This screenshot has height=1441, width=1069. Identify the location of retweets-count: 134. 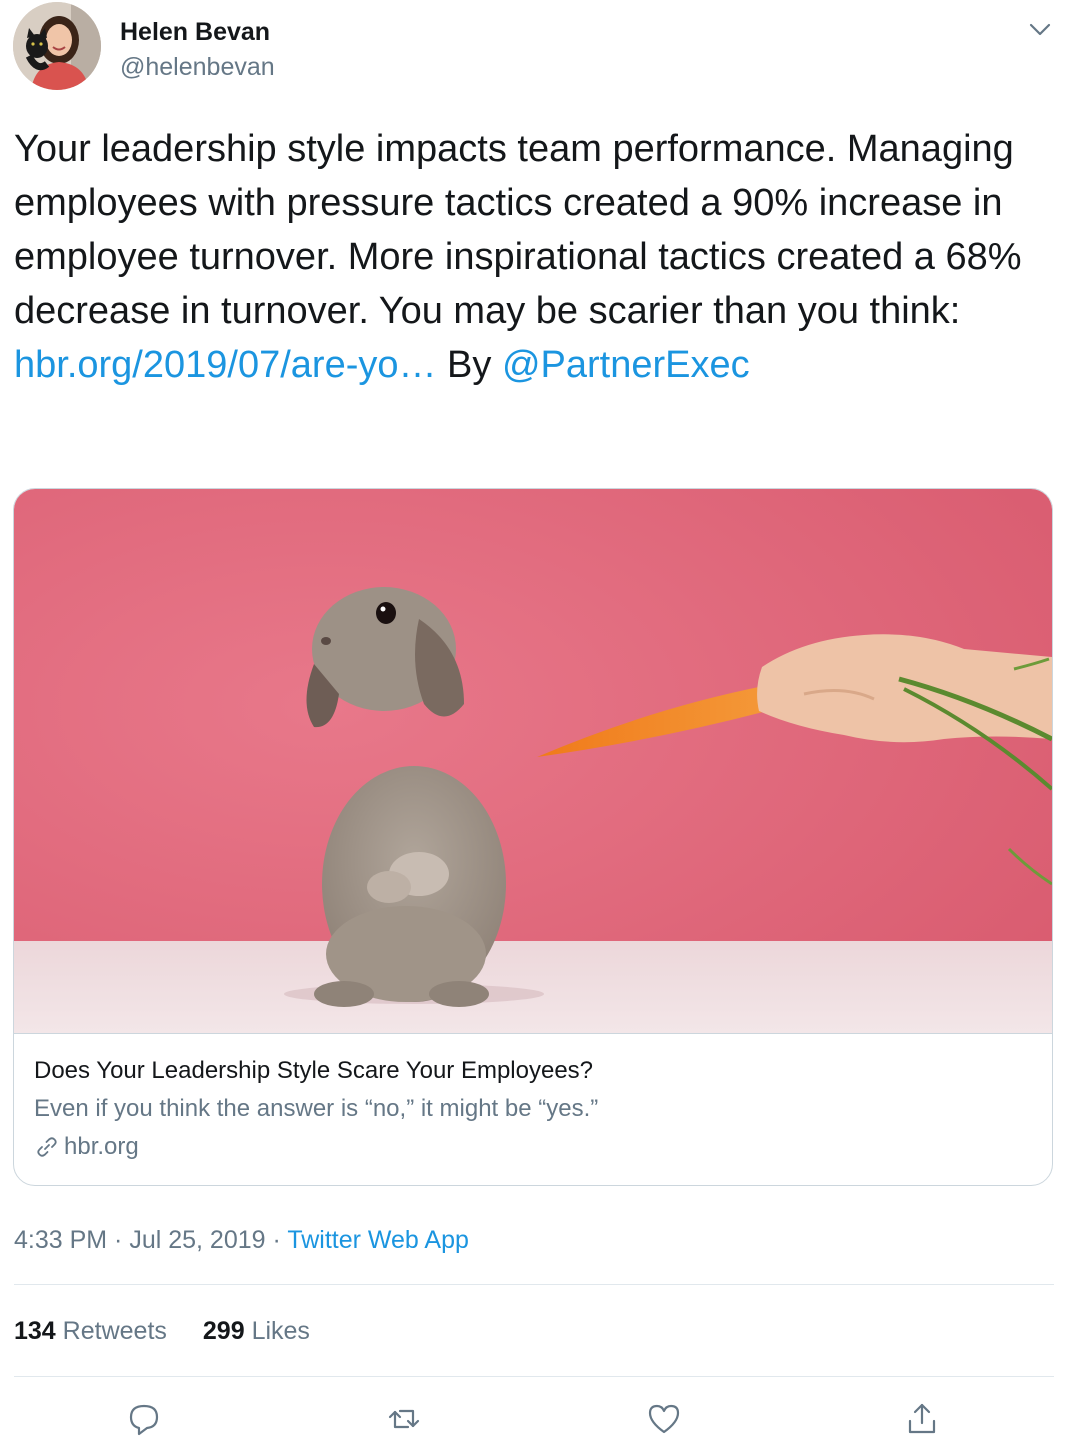
(35, 1331).